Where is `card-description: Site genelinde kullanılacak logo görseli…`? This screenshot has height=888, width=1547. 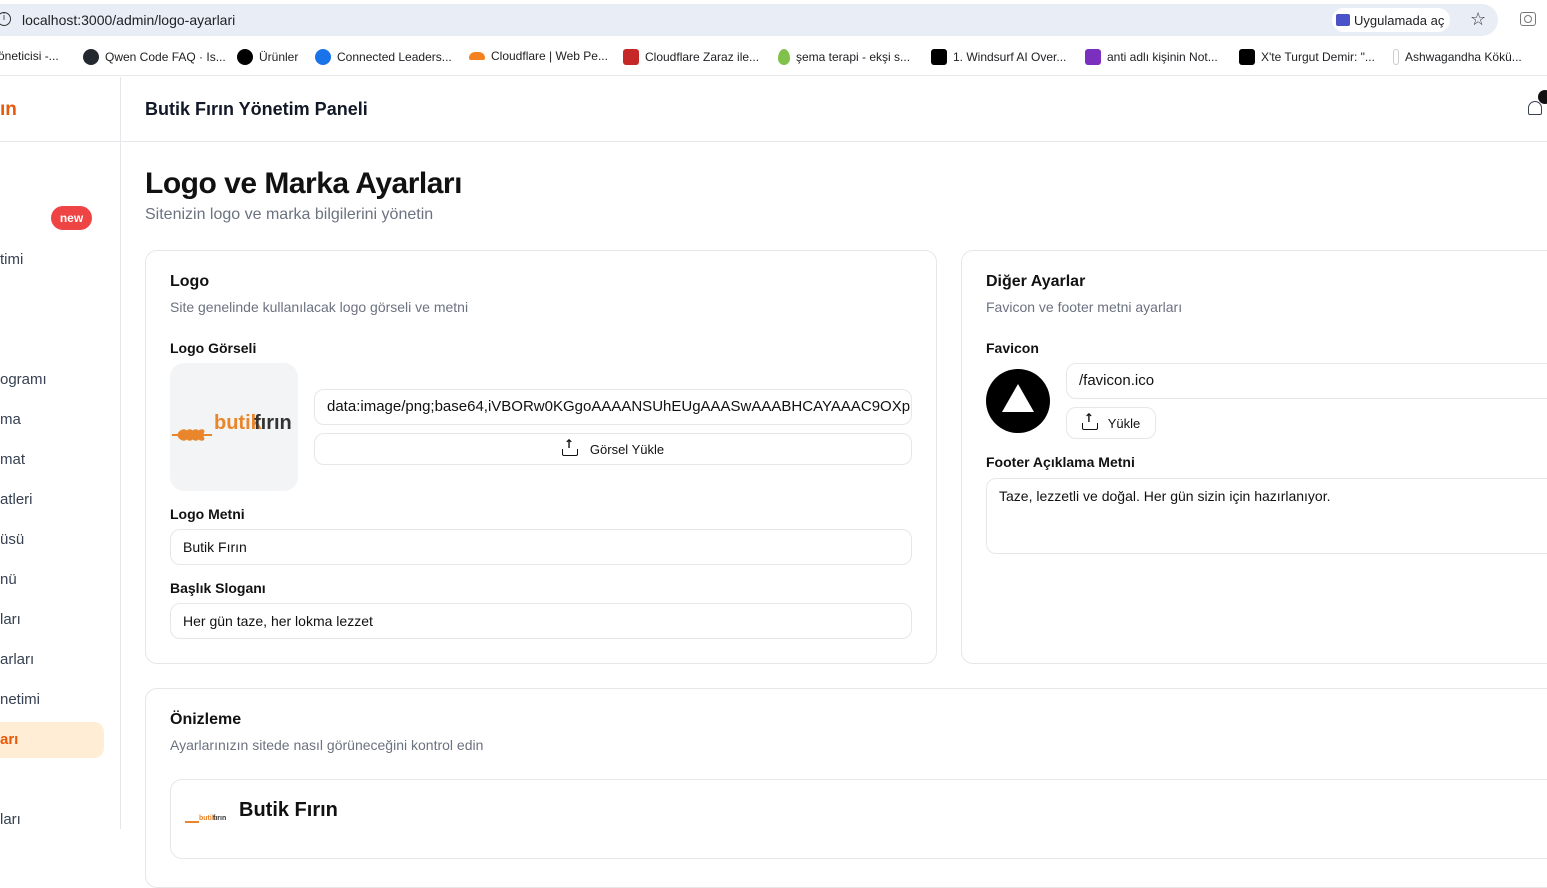 card-description: Site genelinde kullanılacak logo görseli… is located at coordinates (319, 307).